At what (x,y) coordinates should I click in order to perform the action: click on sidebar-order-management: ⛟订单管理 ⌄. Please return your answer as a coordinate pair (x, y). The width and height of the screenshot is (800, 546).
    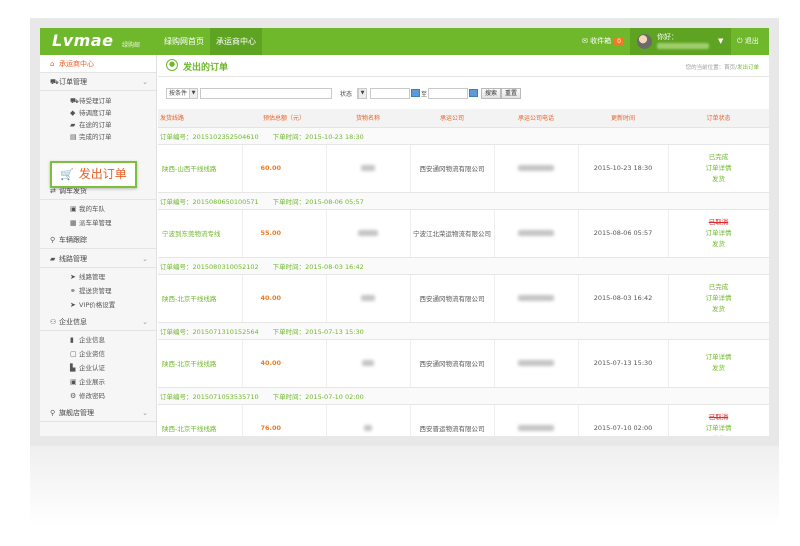
    Looking at the image, I should click on (98, 82).